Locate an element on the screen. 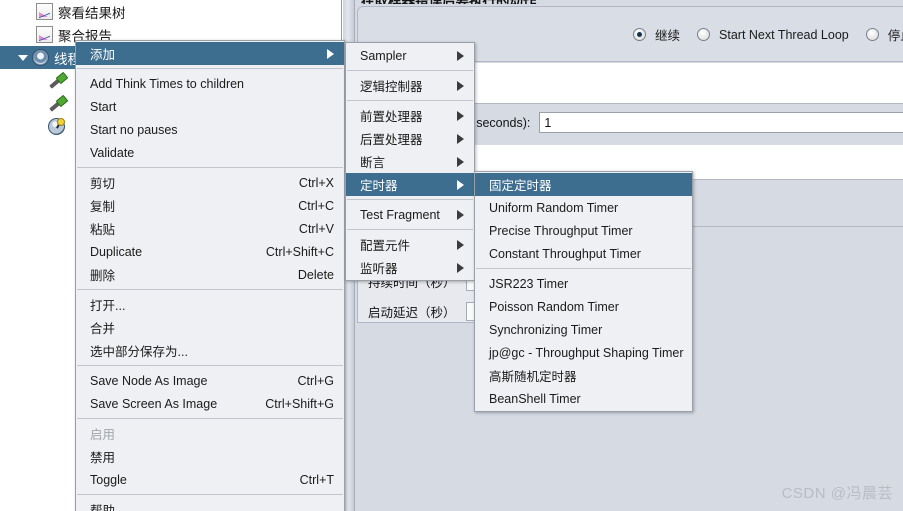 Image resolution: width=903 pixels, height=511 pixels. menu-item: Test Fragment is located at coordinates (410, 214).